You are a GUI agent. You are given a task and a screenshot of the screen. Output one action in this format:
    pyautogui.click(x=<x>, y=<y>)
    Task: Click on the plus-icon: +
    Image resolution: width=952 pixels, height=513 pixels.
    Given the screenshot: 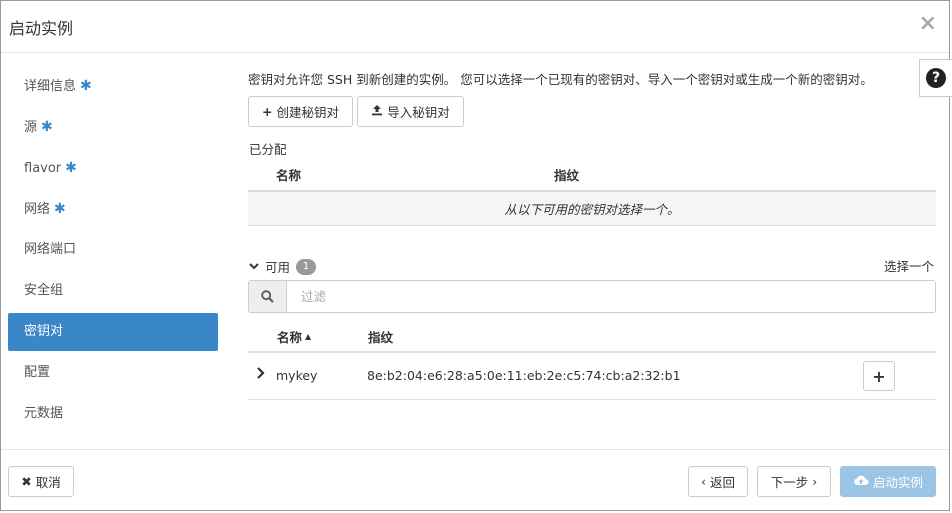 What is the action you would take?
    pyautogui.click(x=267, y=111)
    